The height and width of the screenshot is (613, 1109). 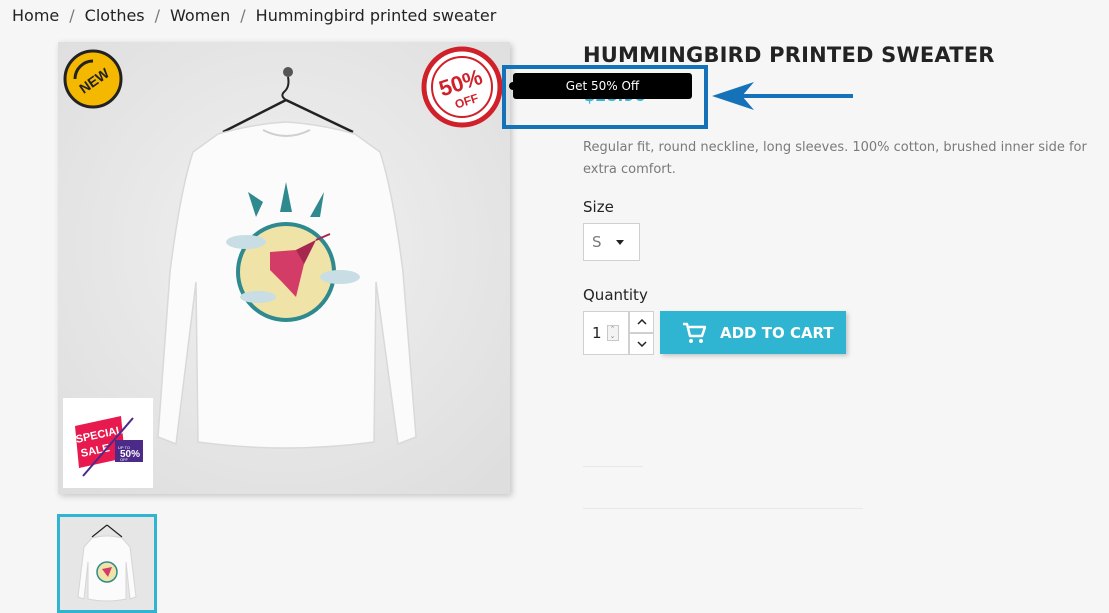 I want to click on size-select: S, so click(x=611, y=242).